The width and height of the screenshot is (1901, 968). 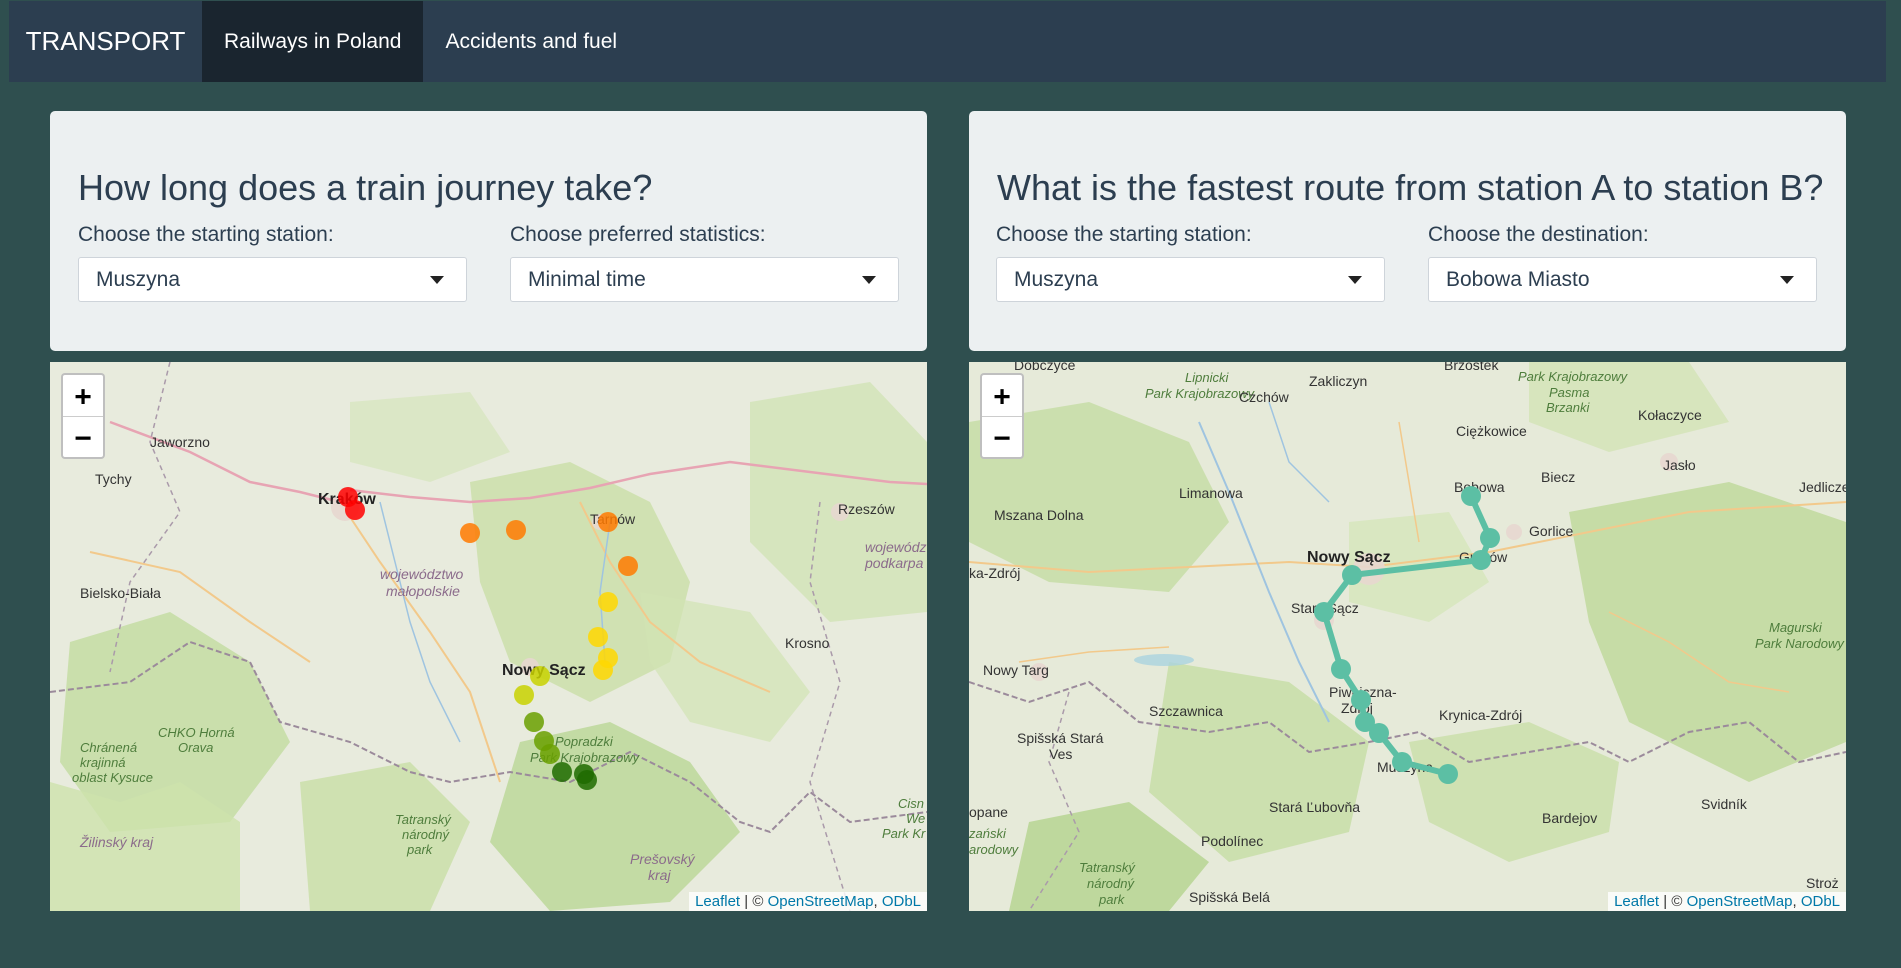 What do you see at coordinates (1124, 234) in the screenshot?
I see `route-start-station-label: Choose the starting station:` at bounding box center [1124, 234].